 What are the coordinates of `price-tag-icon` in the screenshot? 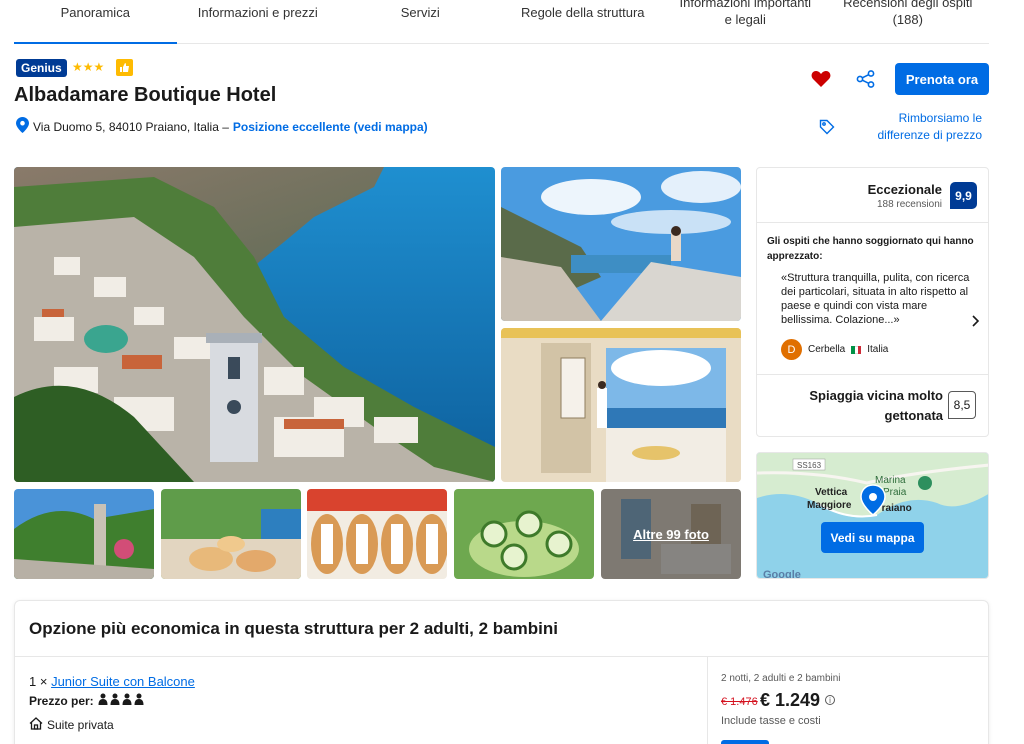 It's located at (827, 129).